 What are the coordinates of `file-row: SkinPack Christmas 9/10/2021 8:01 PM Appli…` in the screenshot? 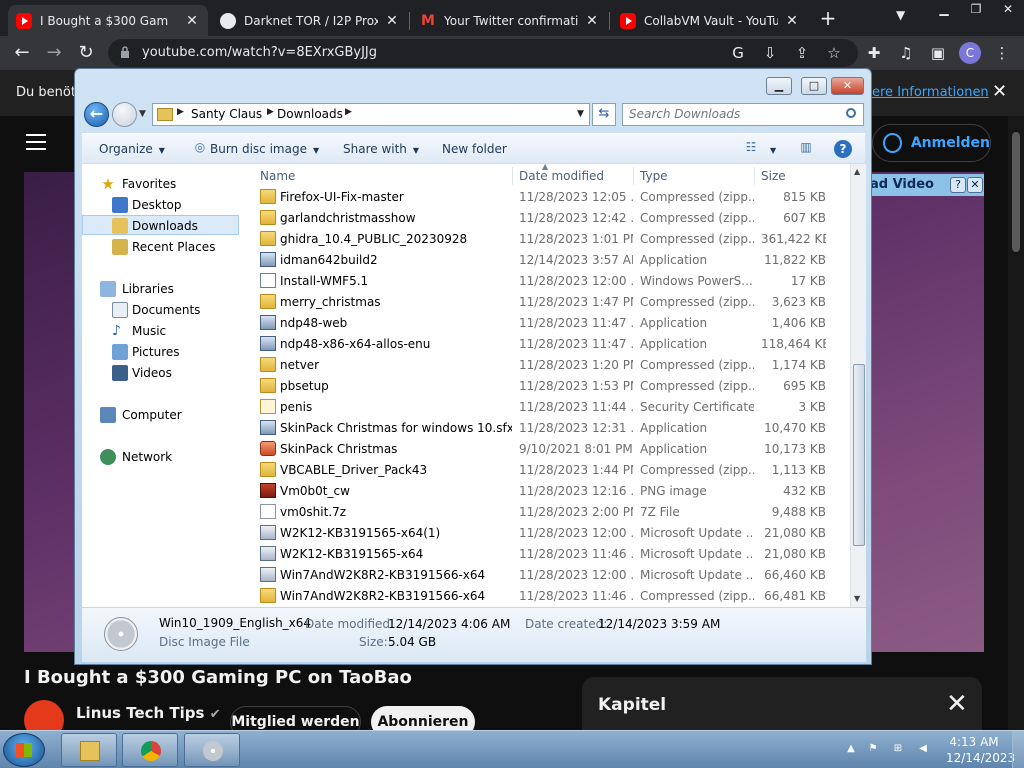 It's located at (546, 448).